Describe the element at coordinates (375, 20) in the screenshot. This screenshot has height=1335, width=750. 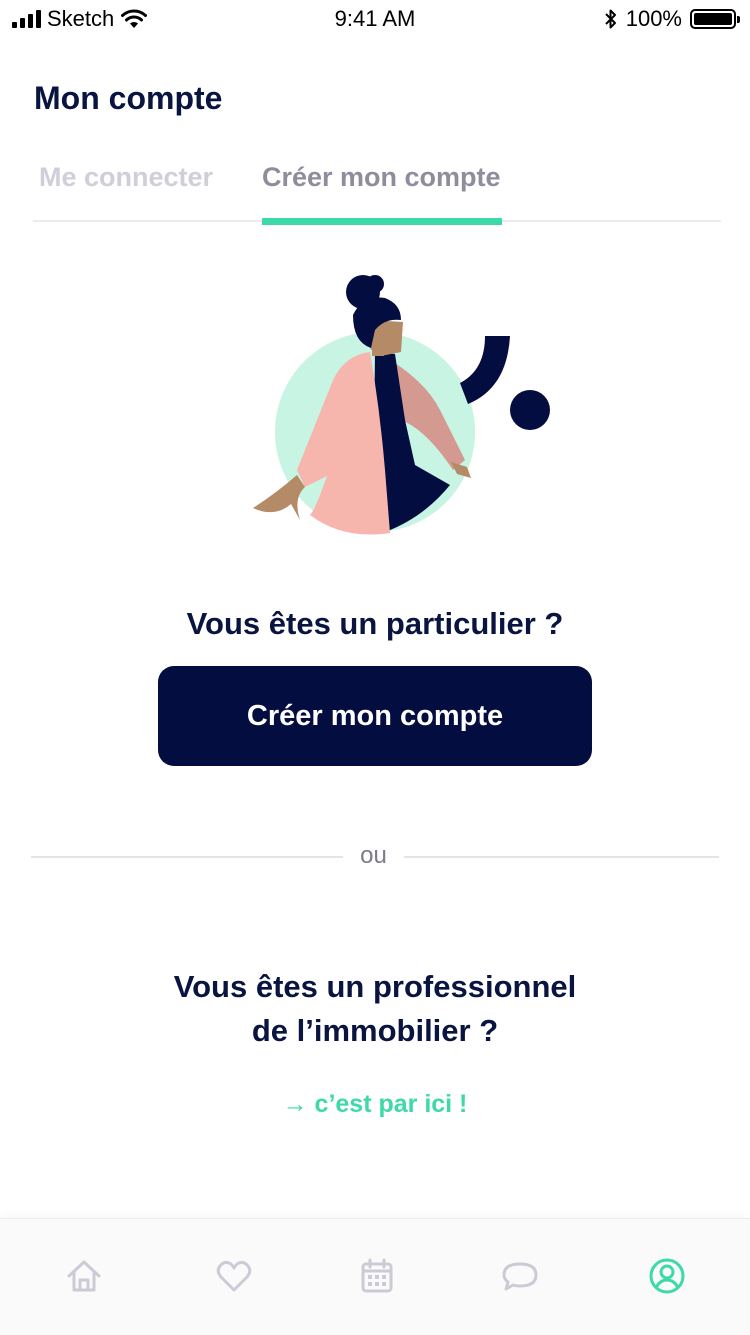
I see `status-bar: Sketch 9:41 AM 100%` at that location.